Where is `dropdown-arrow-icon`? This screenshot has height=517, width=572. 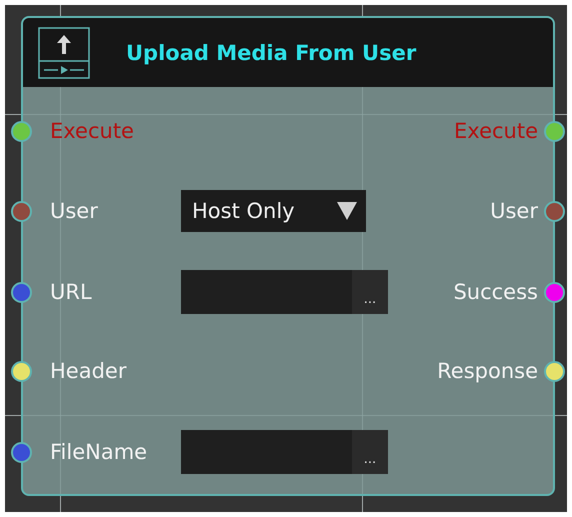
dropdown-arrow-icon is located at coordinates (347, 211).